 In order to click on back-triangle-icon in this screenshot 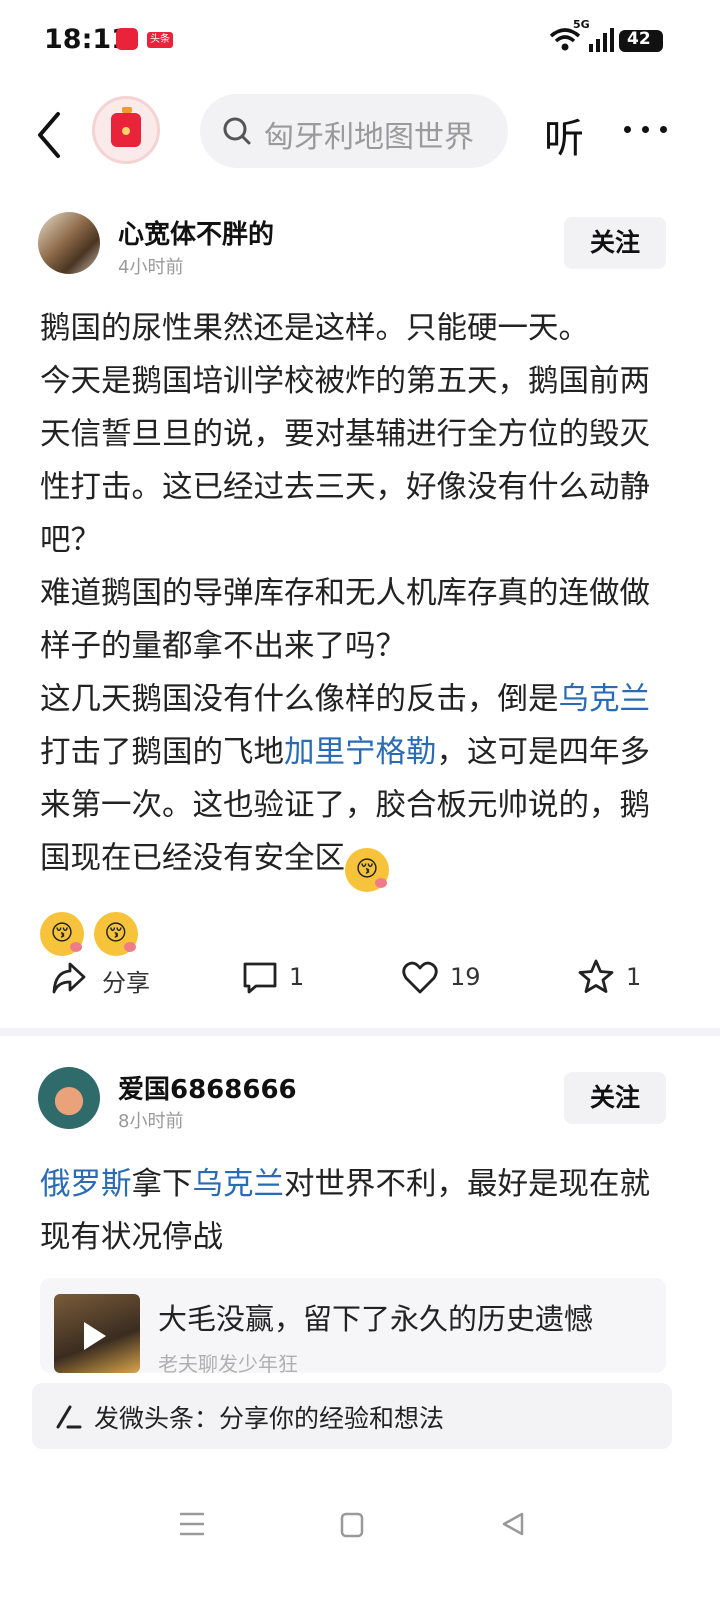, I will do `click(513, 1524)`.